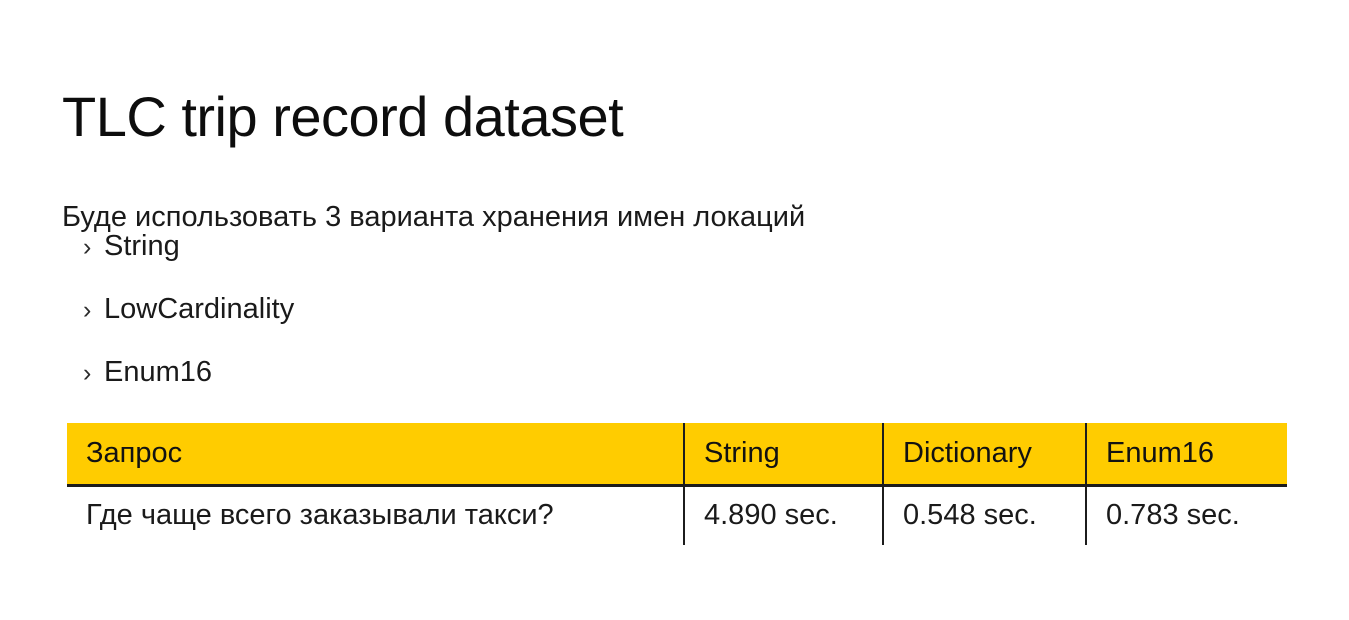 Image resolution: width=1349 pixels, height=620 pixels. What do you see at coordinates (376, 455) in the screenshot?
I see `column-header-query: Запрос` at bounding box center [376, 455].